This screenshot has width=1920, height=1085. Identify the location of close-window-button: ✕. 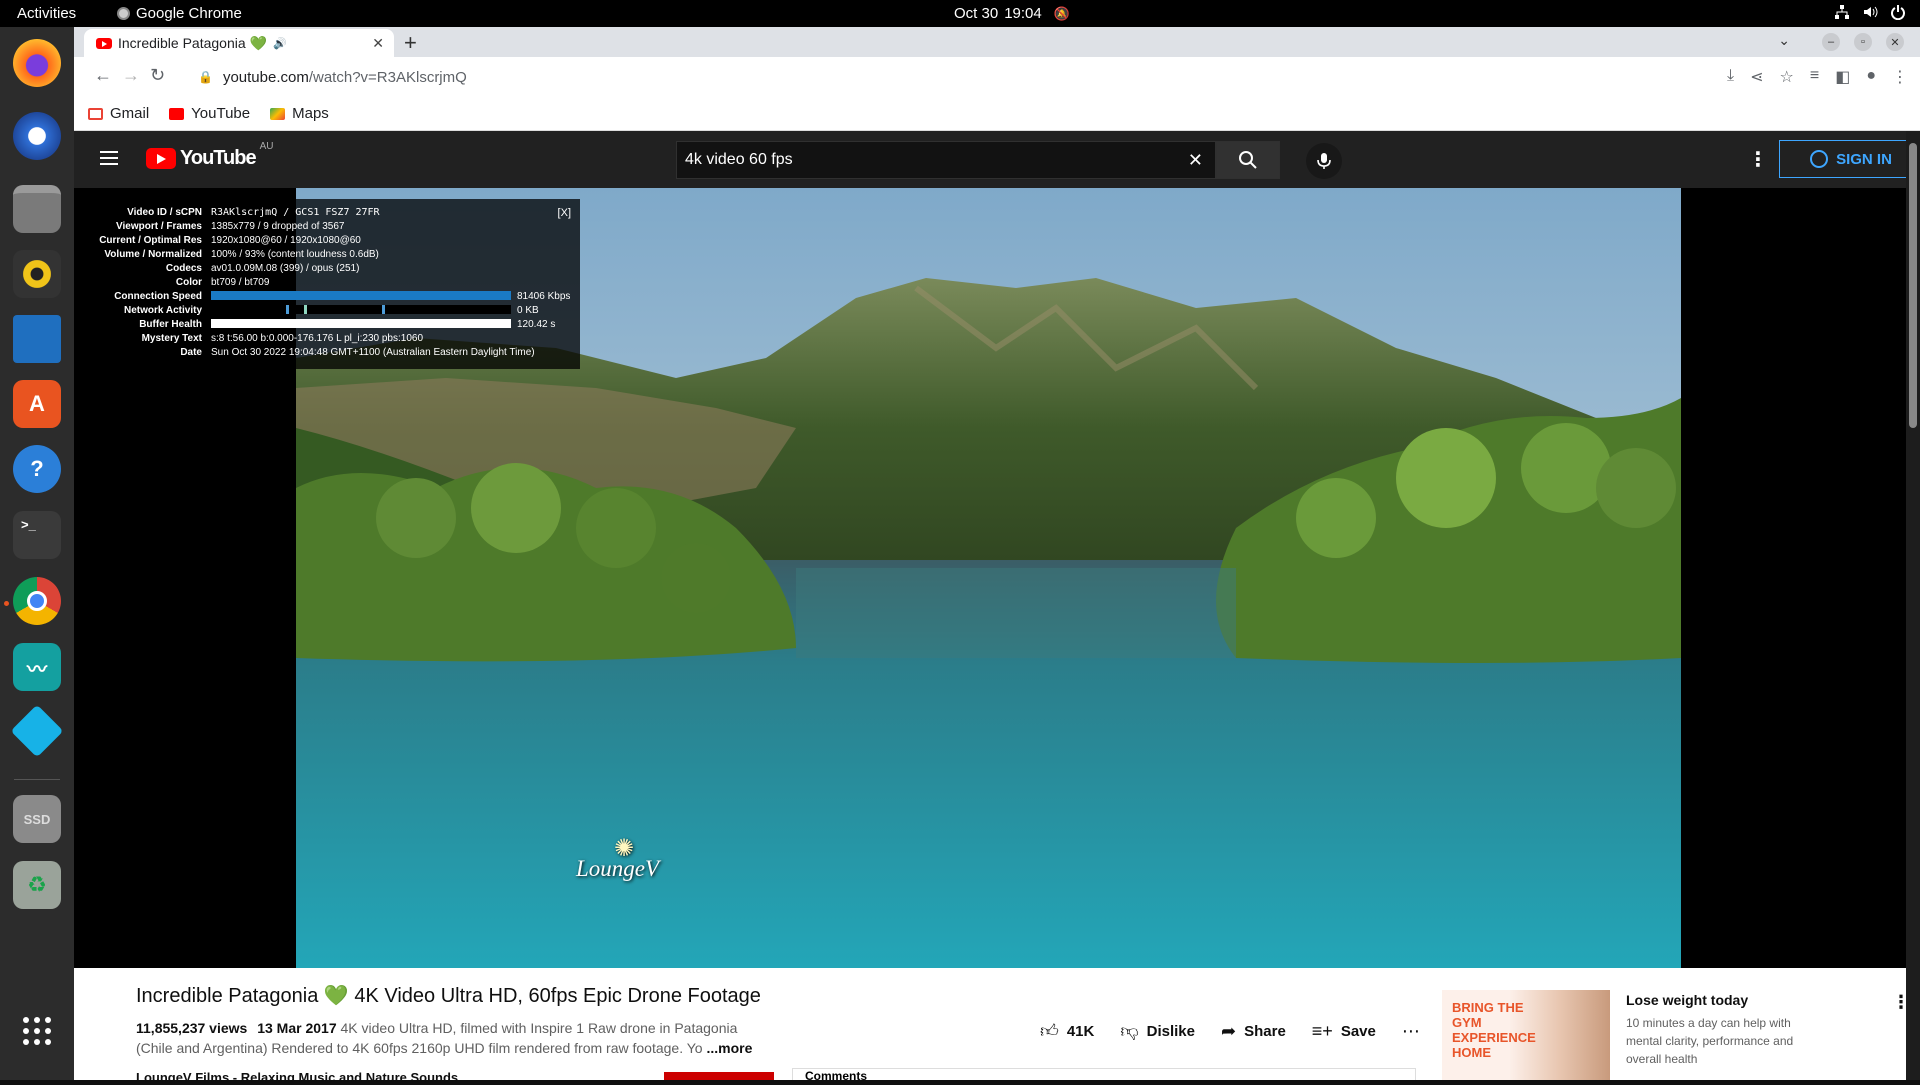
(1895, 42).